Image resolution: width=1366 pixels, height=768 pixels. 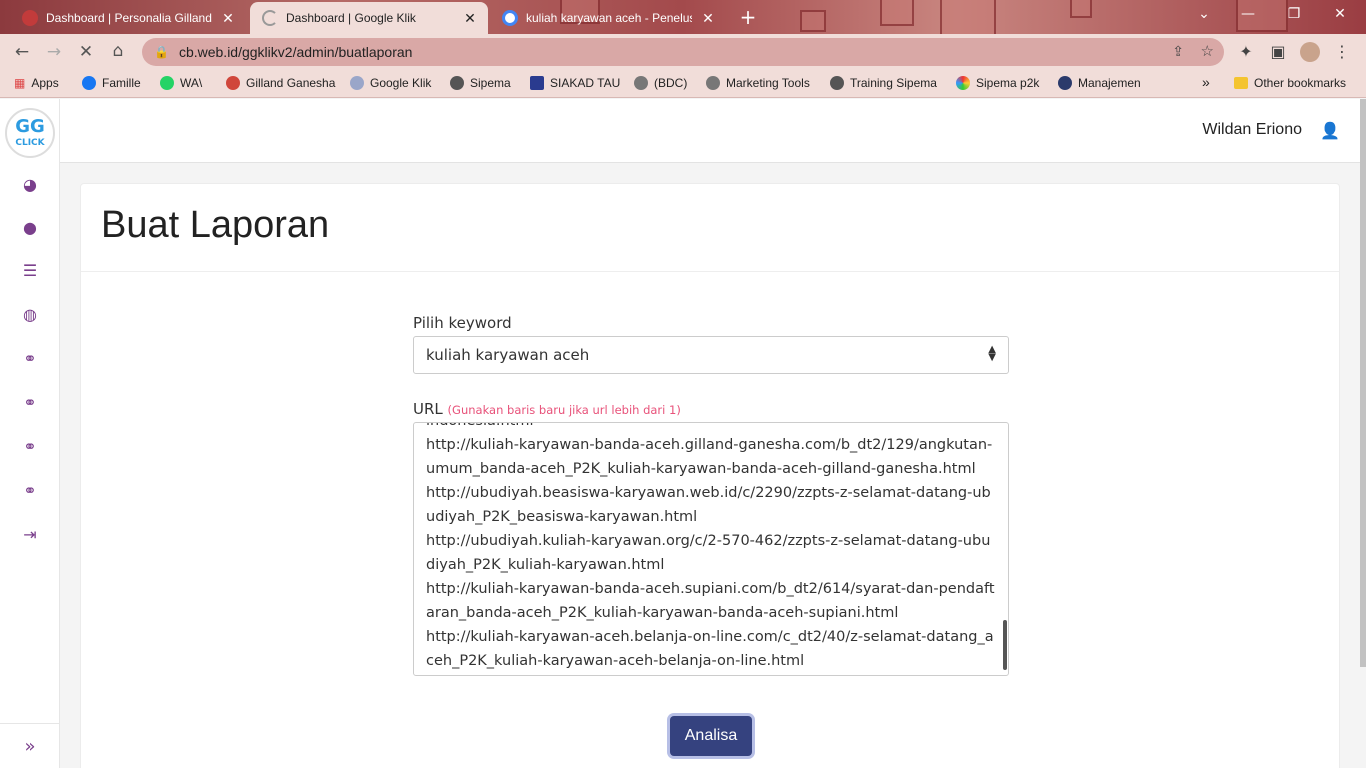 I want to click on tab-title: Dashboard | Personalia Gilland G, so click(x=129, y=18).